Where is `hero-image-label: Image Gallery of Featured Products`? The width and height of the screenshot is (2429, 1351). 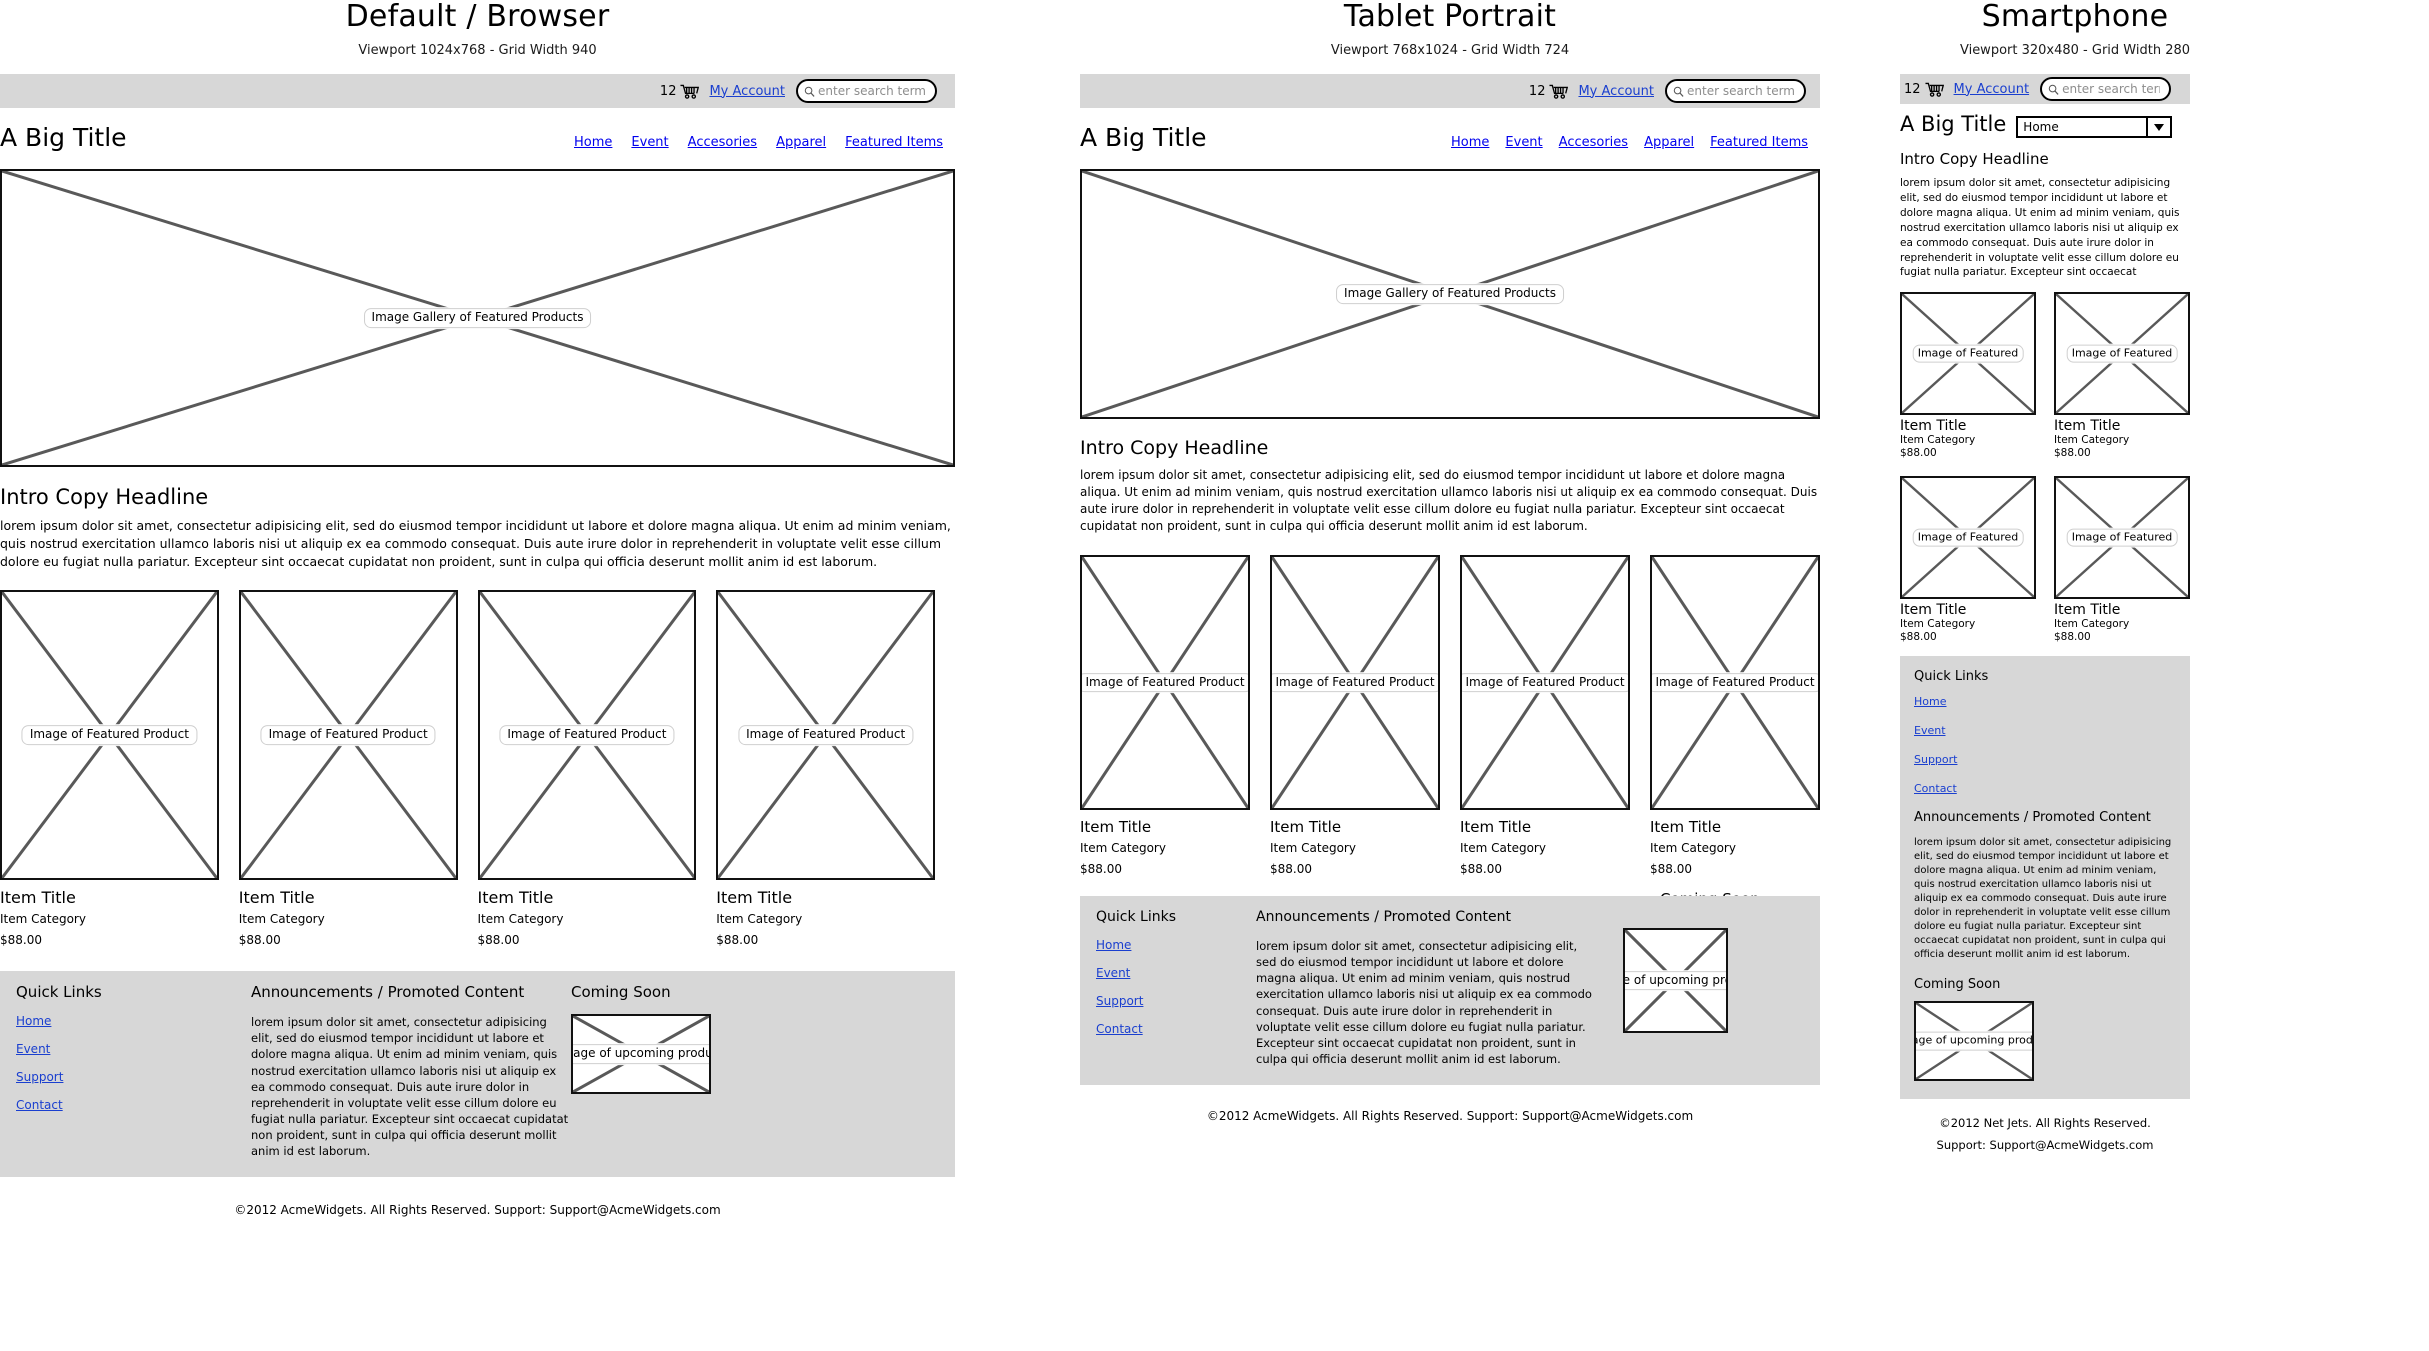
hero-image-label: Image Gallery of Featured Products is located at coordinates (477, 318).